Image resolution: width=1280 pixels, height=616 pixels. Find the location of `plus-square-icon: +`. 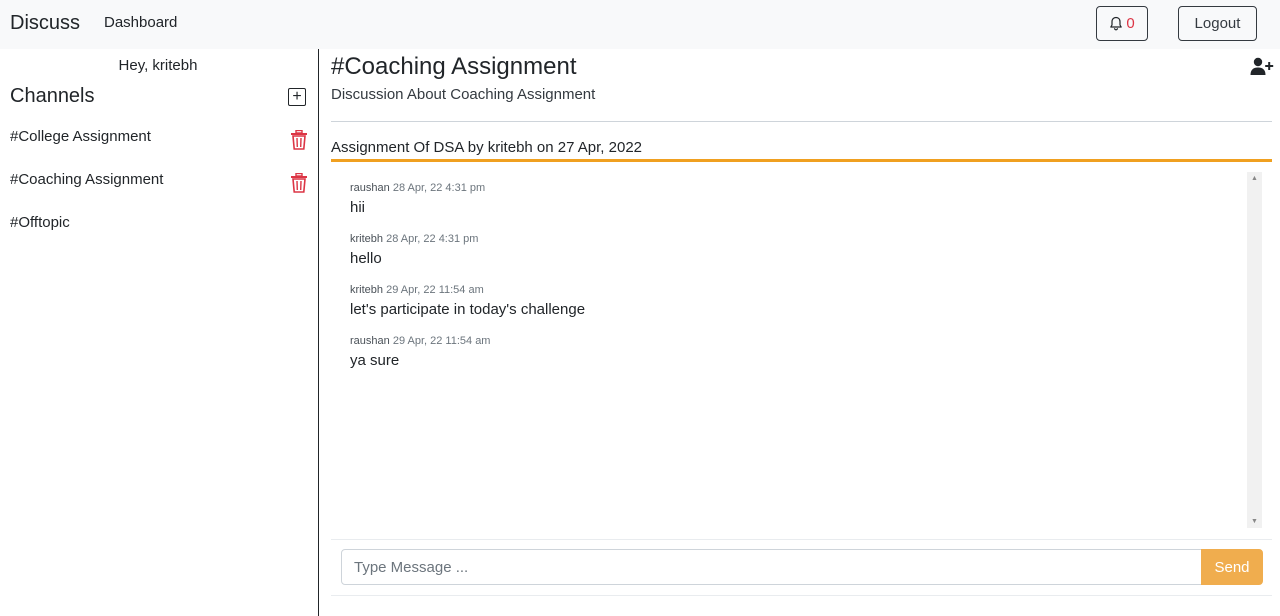

plus-square-icon: + is located at coordinates (297, 96).